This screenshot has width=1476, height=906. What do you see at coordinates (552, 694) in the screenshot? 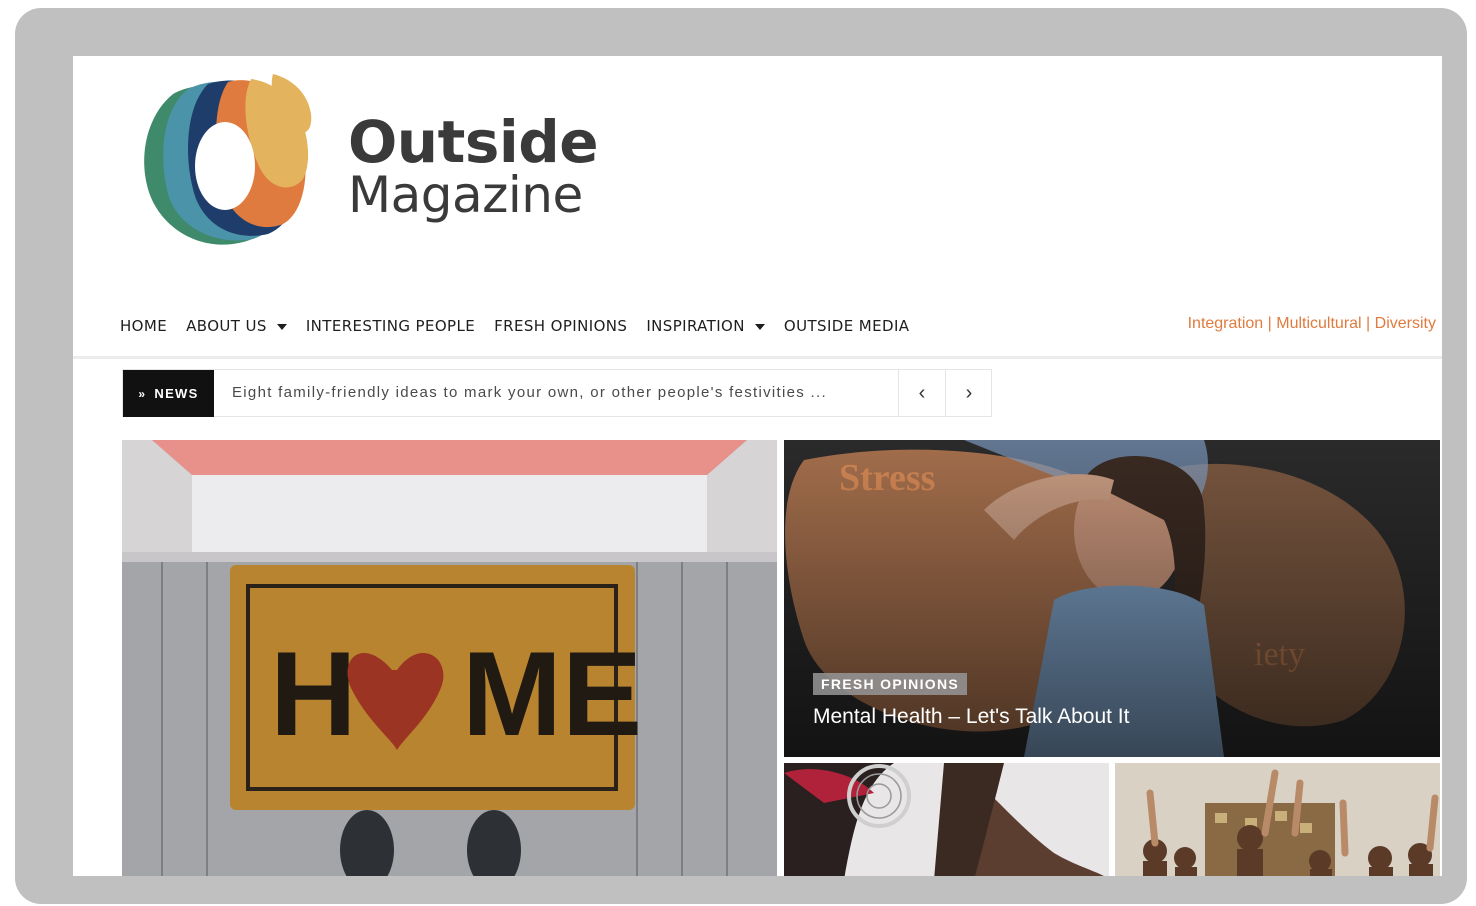
I see `svg-text: ME` at bounding box center [552, 694].